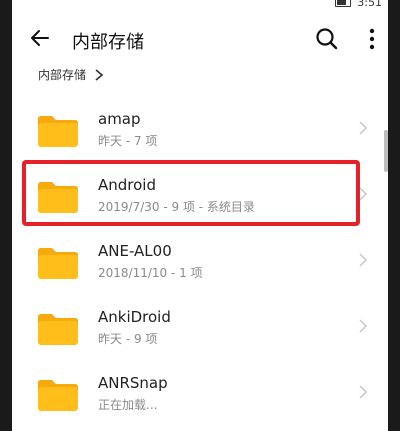  What do you see at coordinates (200, 325) in the screenshot?
I see `folder-item-ankidroid: AnkiDroid 昨天 - 9 项` at bounding box center [200, 325].